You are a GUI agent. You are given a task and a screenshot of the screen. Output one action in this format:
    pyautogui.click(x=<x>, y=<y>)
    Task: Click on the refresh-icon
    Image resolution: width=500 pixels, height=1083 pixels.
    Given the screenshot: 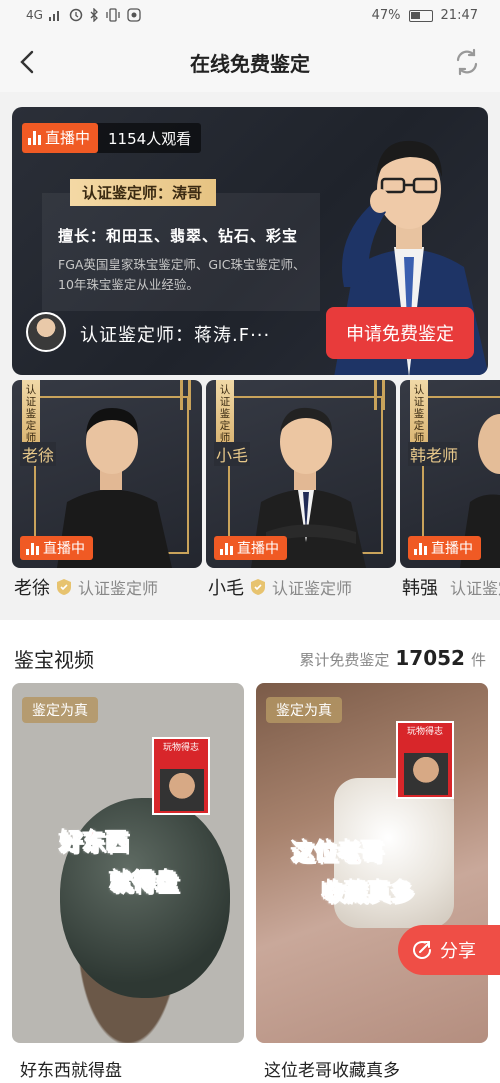 What is the action you would take?
    pyautogui.click(x=467, y=62)
    